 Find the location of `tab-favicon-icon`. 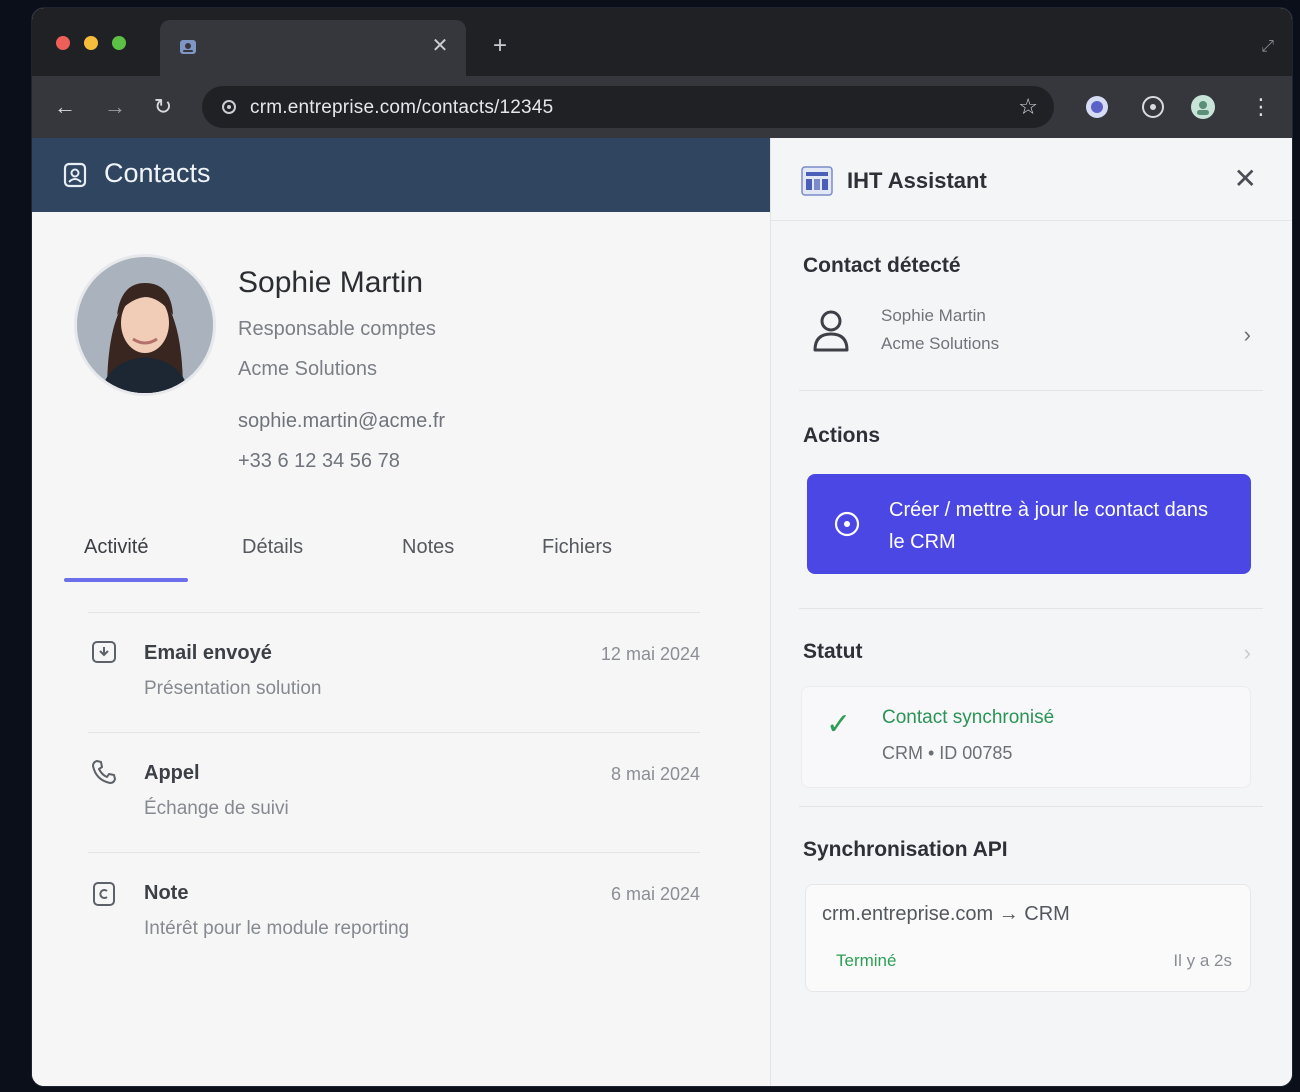

tab-favicon-icon is located at coordinates (188, 47).